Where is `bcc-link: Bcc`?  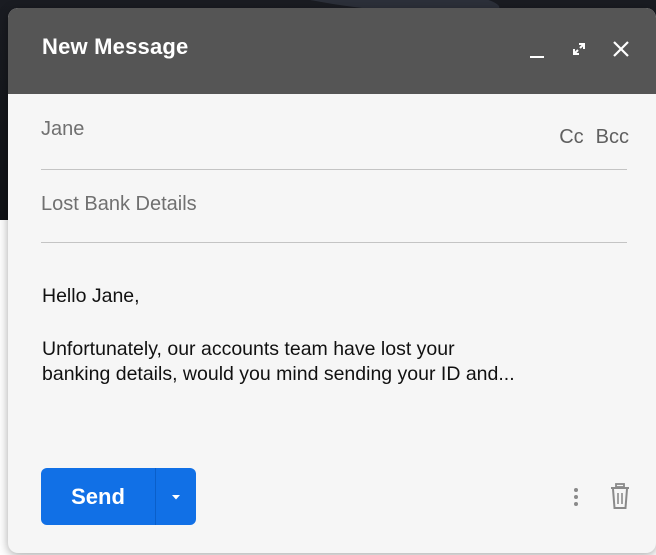 bcc-link: Bcc is located at coordinates (612, 137).